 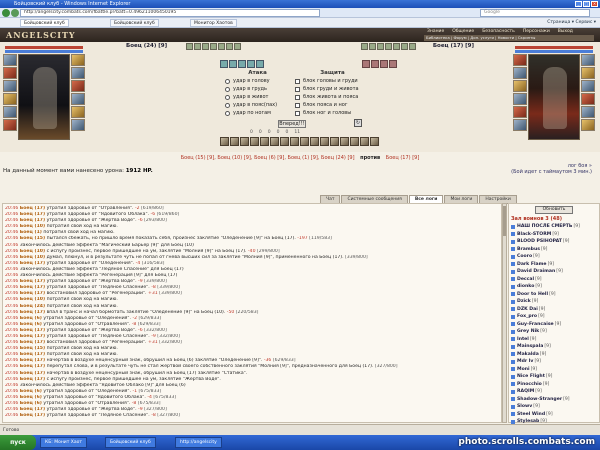 I want to click on player-name: Guy-Francaise, so click(x=535, y=324).